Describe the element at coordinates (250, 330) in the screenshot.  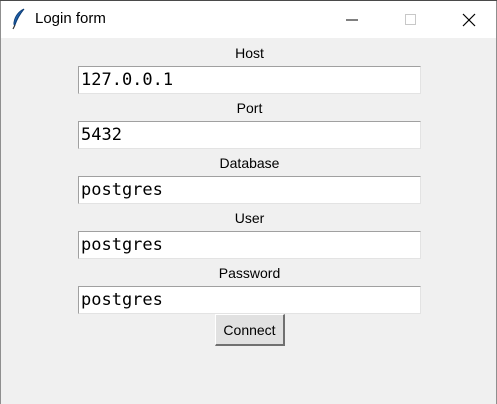
I see `connect-button: Connect` at that location.